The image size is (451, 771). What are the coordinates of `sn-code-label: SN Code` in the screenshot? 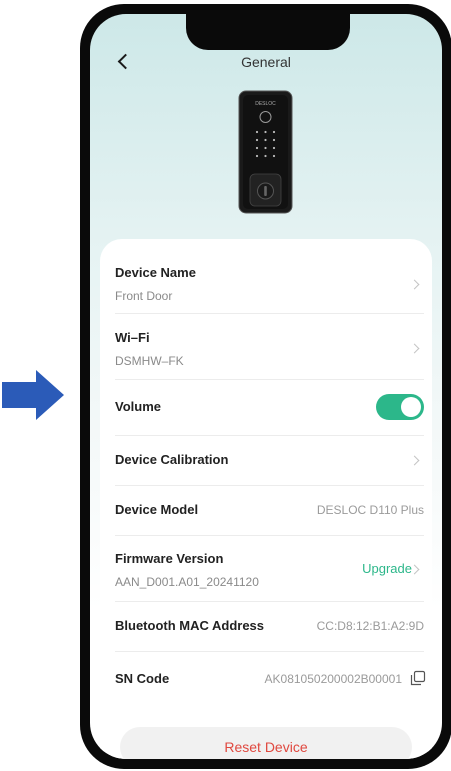 It's located at (142, 678).